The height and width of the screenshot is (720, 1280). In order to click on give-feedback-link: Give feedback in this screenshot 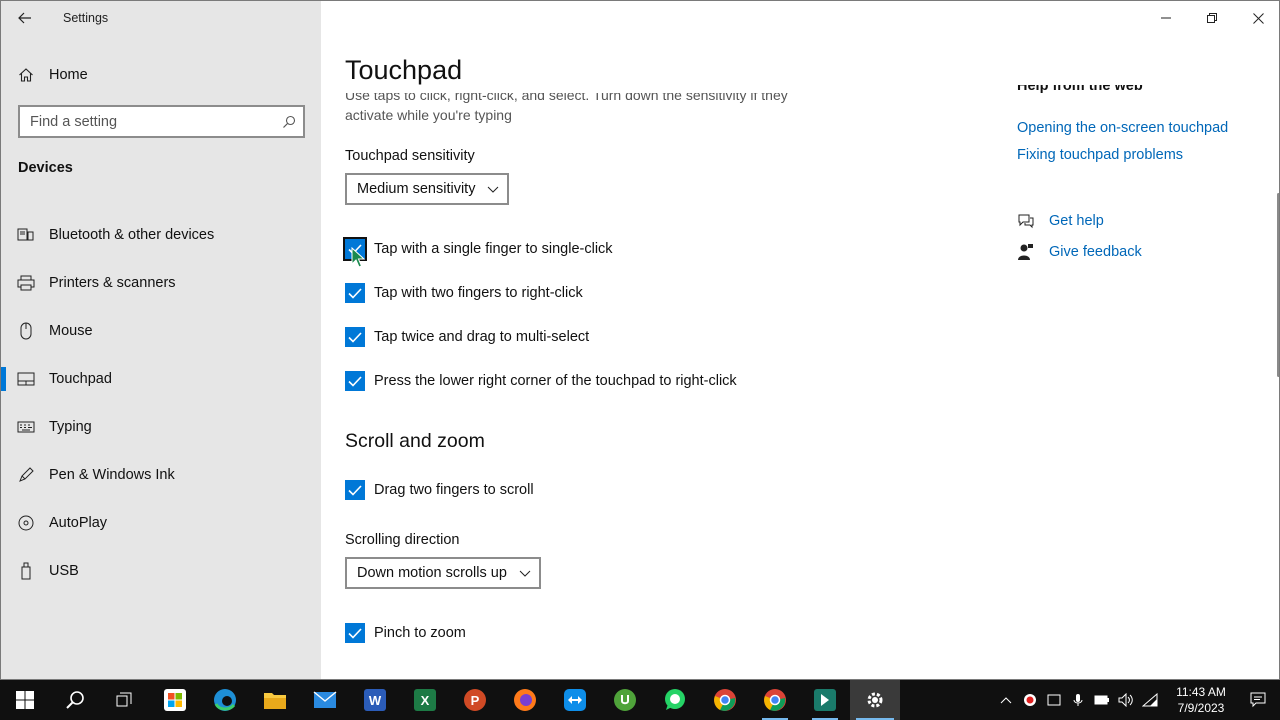, I will do `click(1079, 252)`.